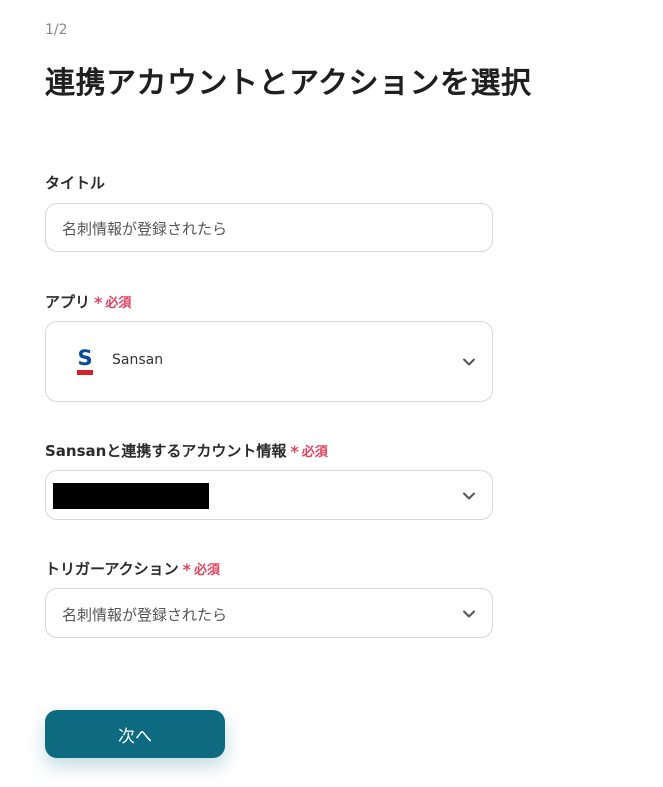 This screenshot has height=787, width=663. I want to click on app-field-label: アプリ * 必須, so click(88, 301).